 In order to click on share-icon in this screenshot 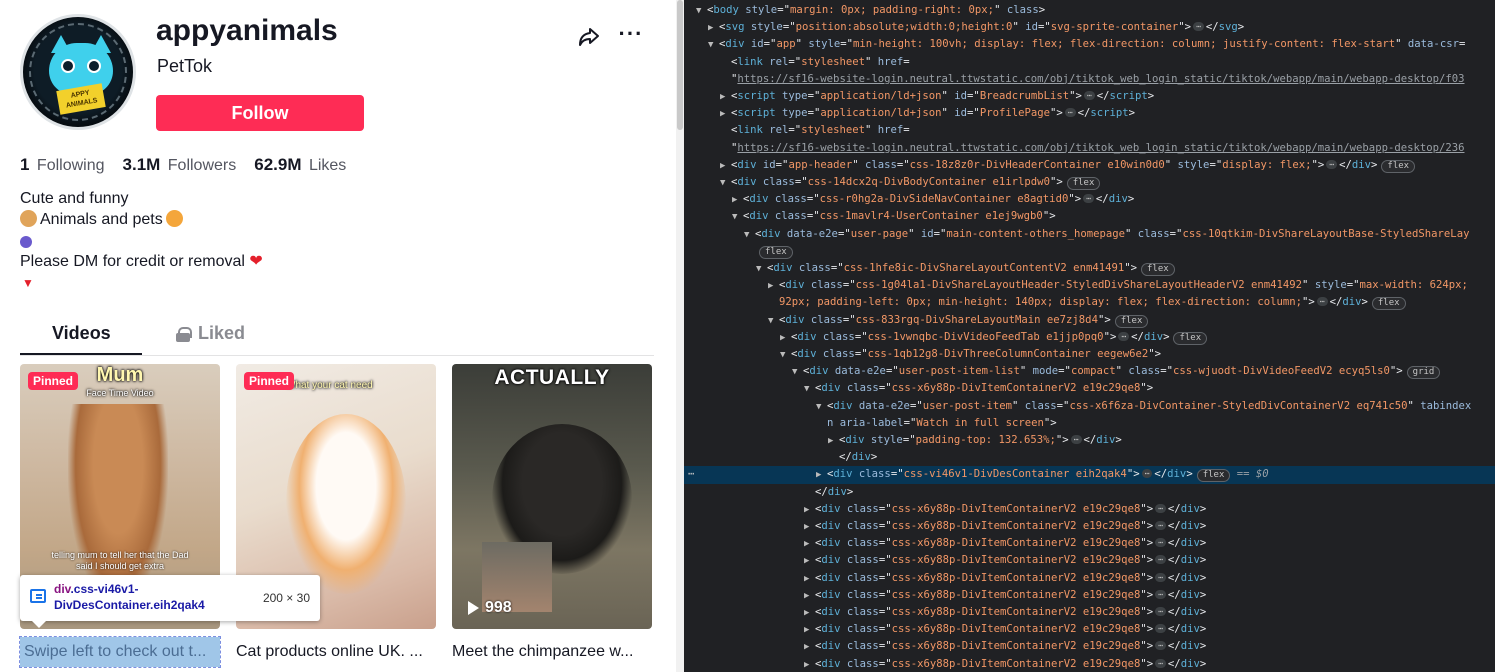, I will do `click(589, 37)`.